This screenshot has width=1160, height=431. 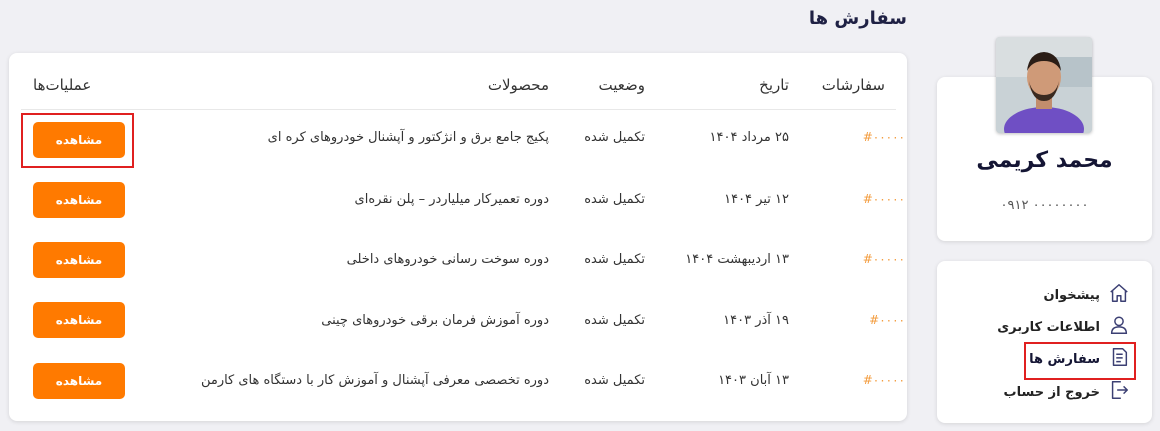 What do you see at coordinates (1044, 160) in the screenshot?
I see `user-name: محمد کریمی` at bounding box center [1044, 160].